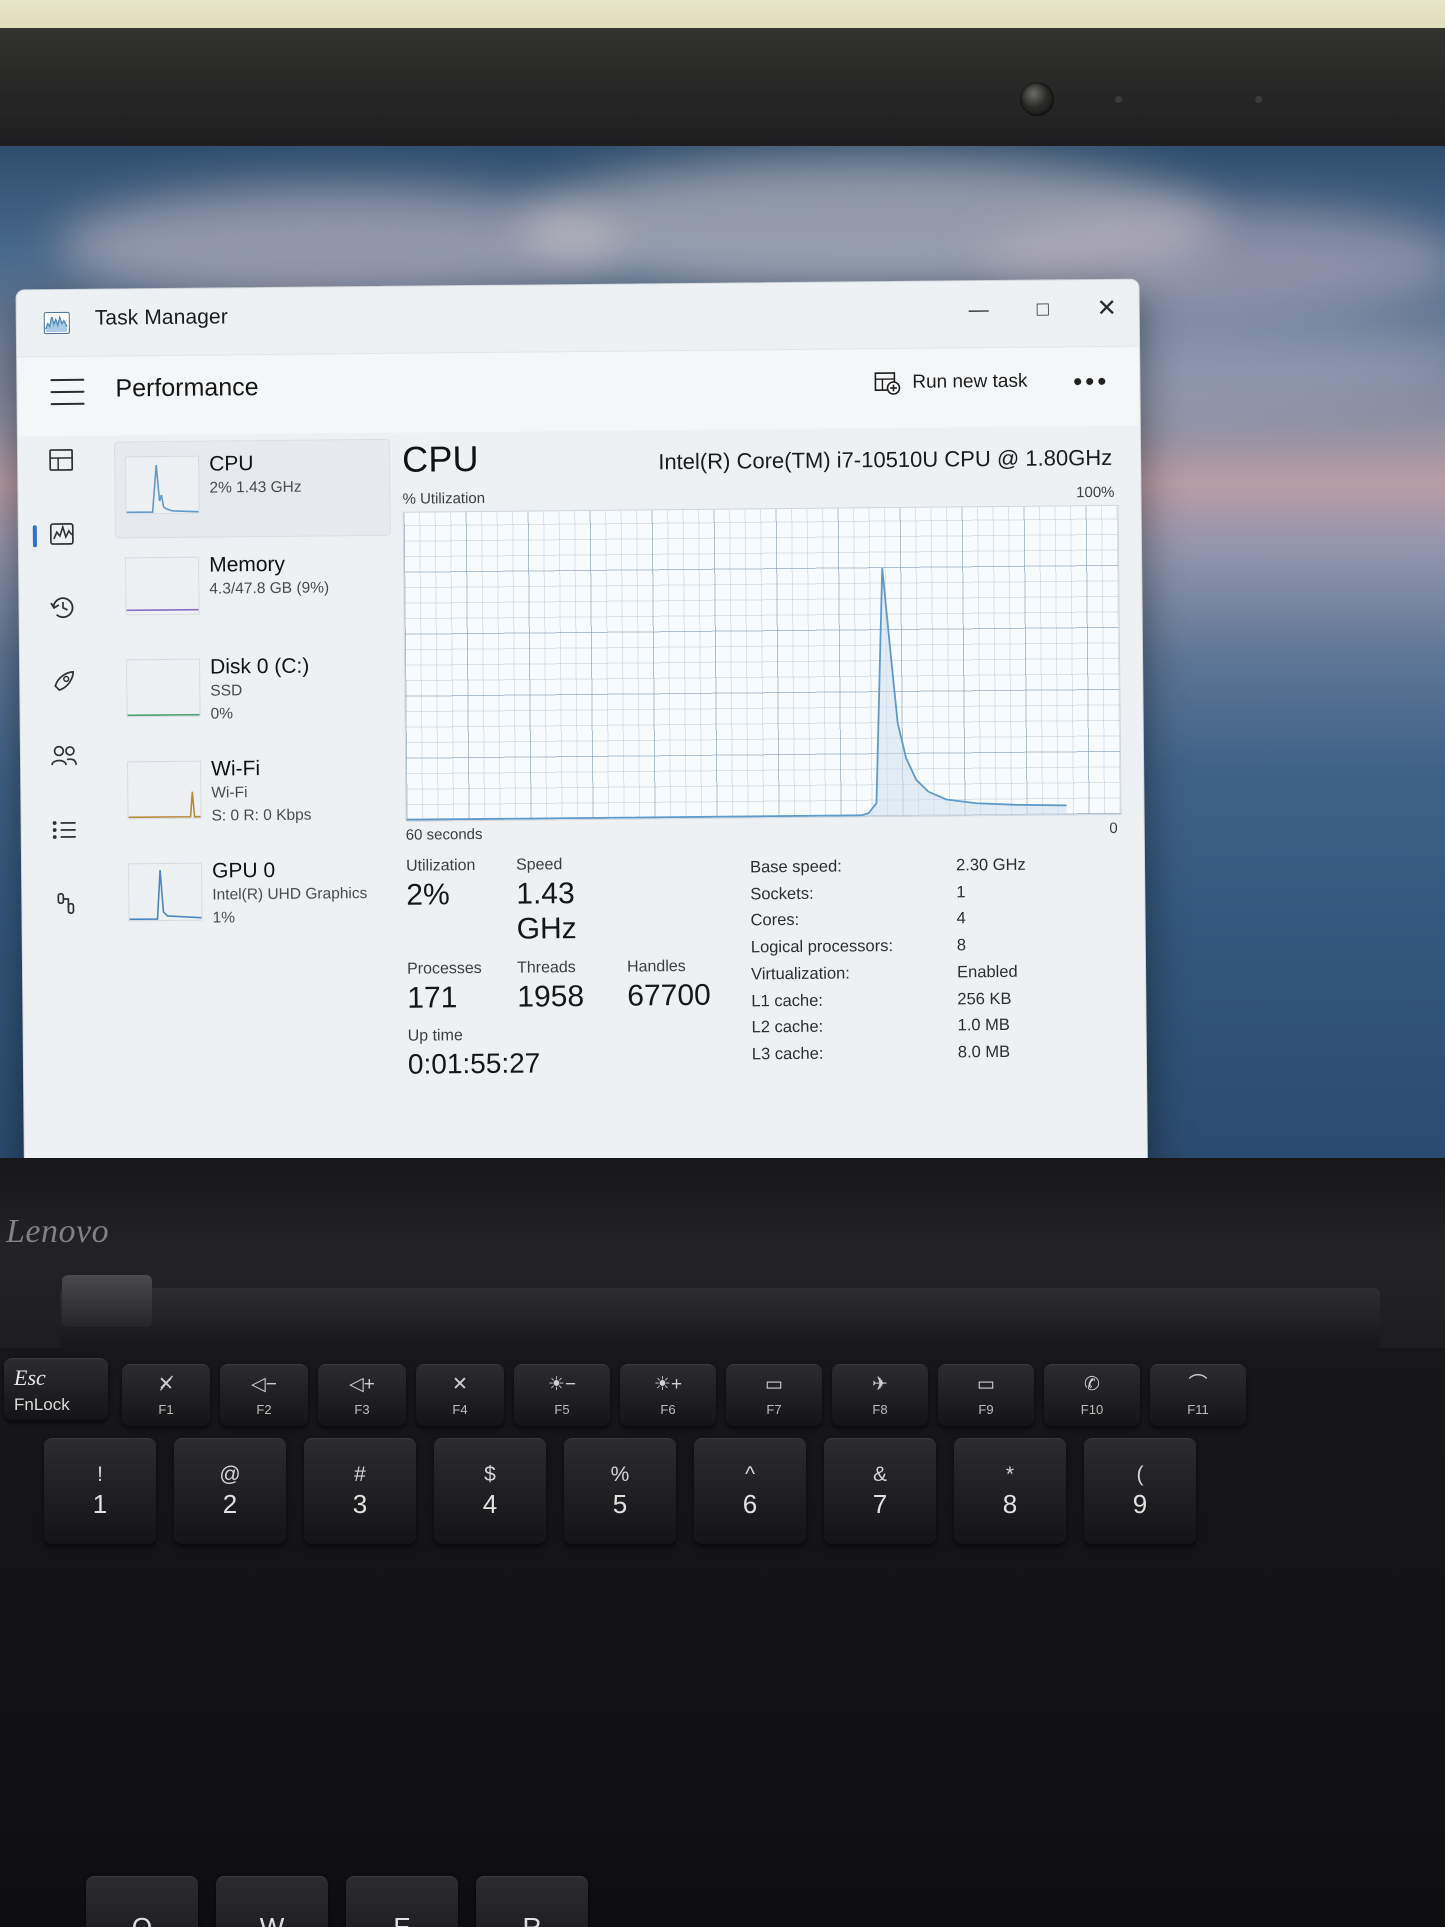  Describe the element at coordinates (444, 968) in the screenshot. I see `stat-label: Processes` at that location.